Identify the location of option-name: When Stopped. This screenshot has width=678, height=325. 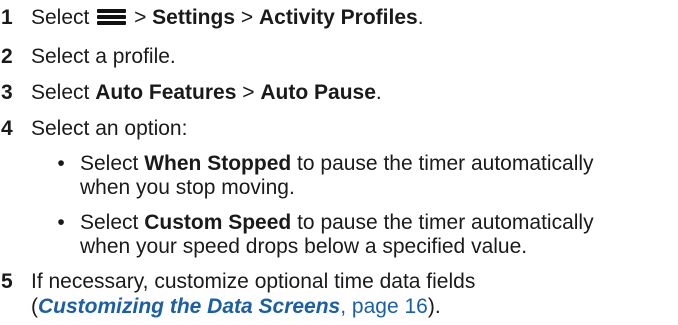
(218, 163).